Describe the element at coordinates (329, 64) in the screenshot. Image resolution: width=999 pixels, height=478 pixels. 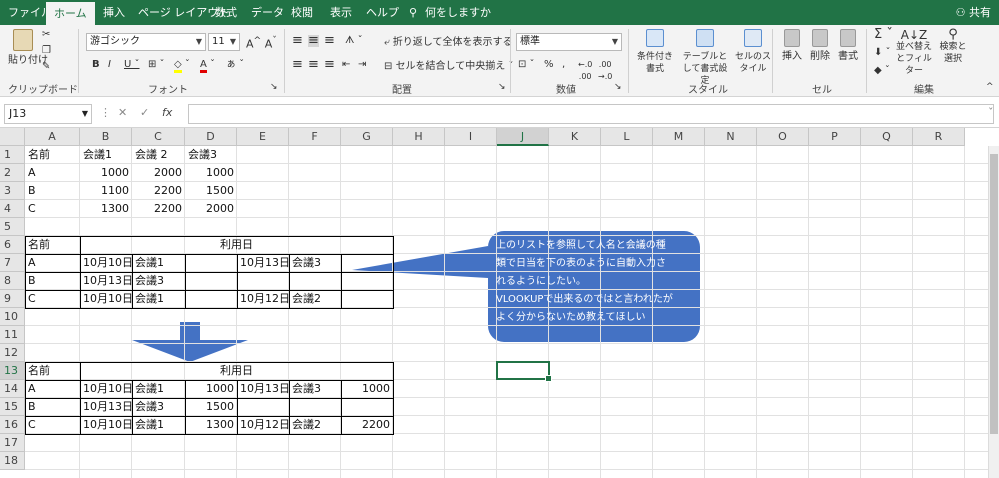
I see `align-right-icon: ≡` at that location.